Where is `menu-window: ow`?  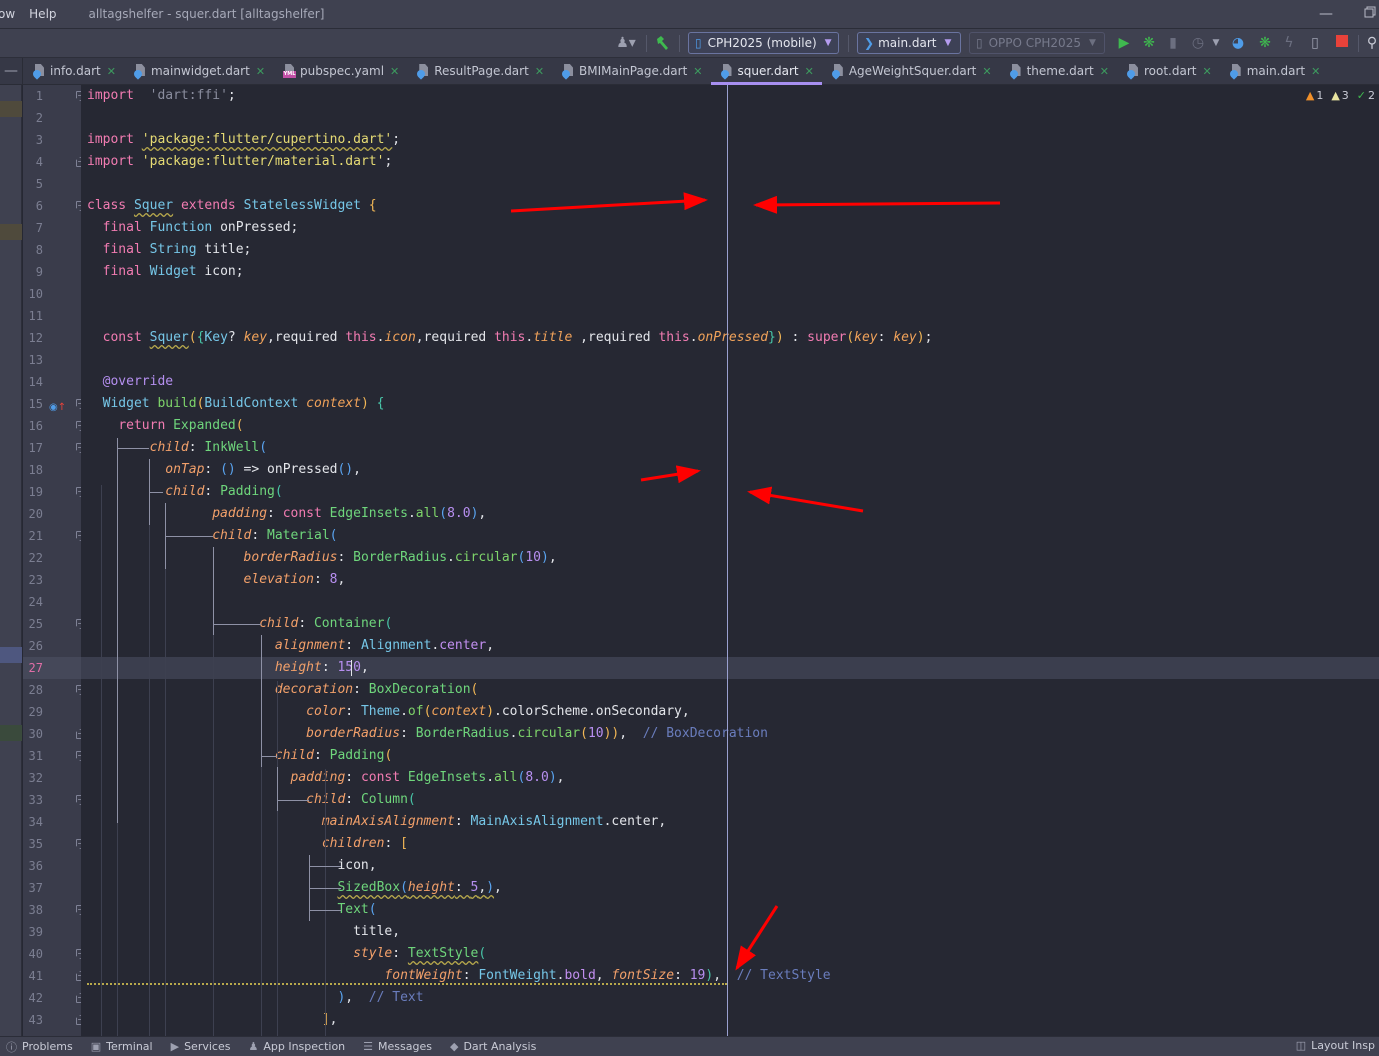 menu-window: ow is located at coordinates (7, 14).